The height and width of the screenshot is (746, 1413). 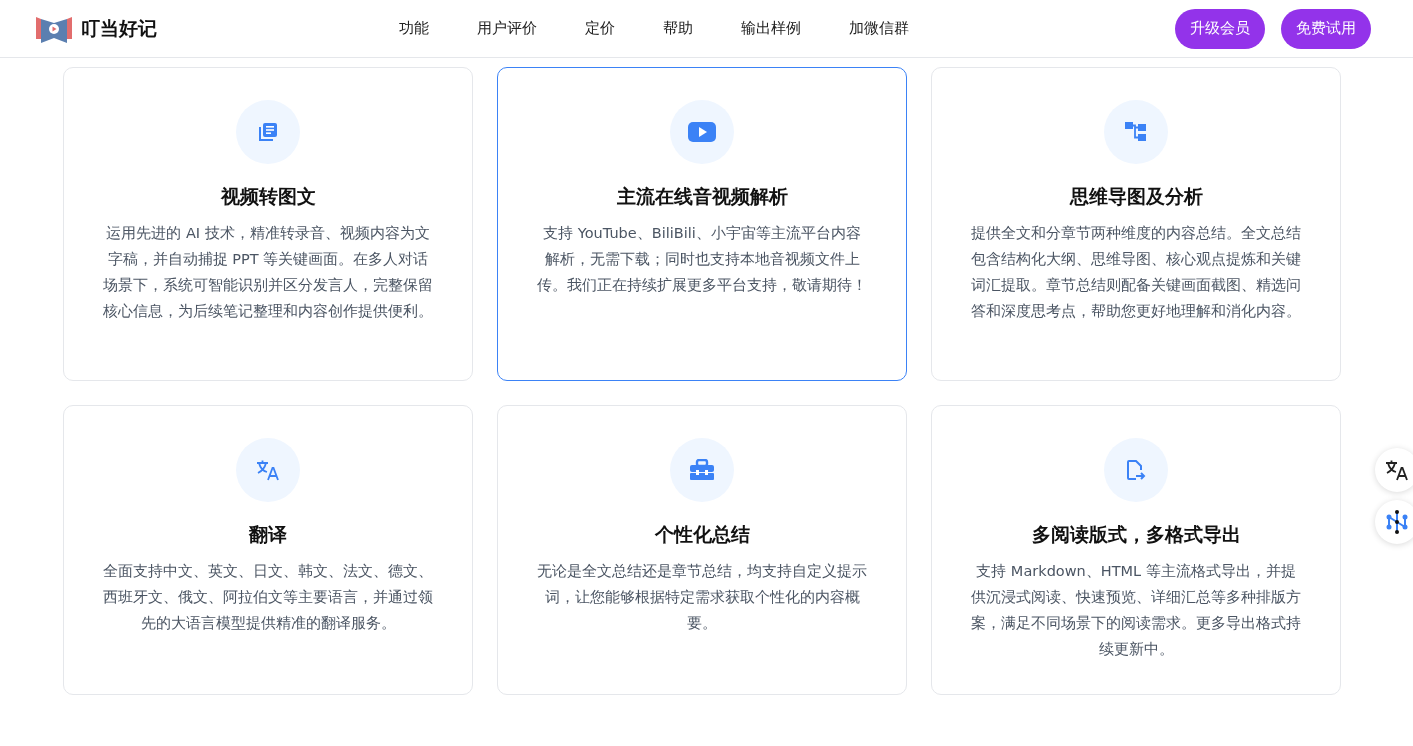 I want to click on feature-description: 运用先进的 AI 技术，精准转录音、视频内容为文字稿，并自动捕捉 PPT 等关键画面。在多人对话场景下，系统可智能识别并区分发言人，完整保留核心信息，为后续笔记整理和内容创作提供便利。, so click(x=268, y=272).